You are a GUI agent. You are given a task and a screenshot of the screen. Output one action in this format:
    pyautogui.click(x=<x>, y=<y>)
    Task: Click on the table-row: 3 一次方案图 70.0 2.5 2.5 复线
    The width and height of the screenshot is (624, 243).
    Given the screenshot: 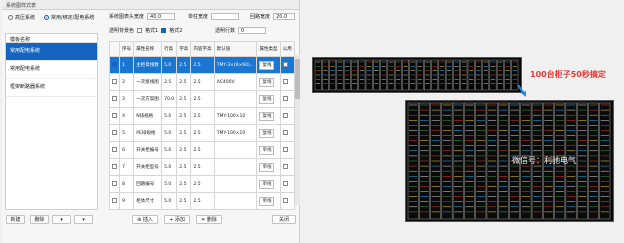 What is the action you would take?
    pyautogui.click(x=202, y=99)
    